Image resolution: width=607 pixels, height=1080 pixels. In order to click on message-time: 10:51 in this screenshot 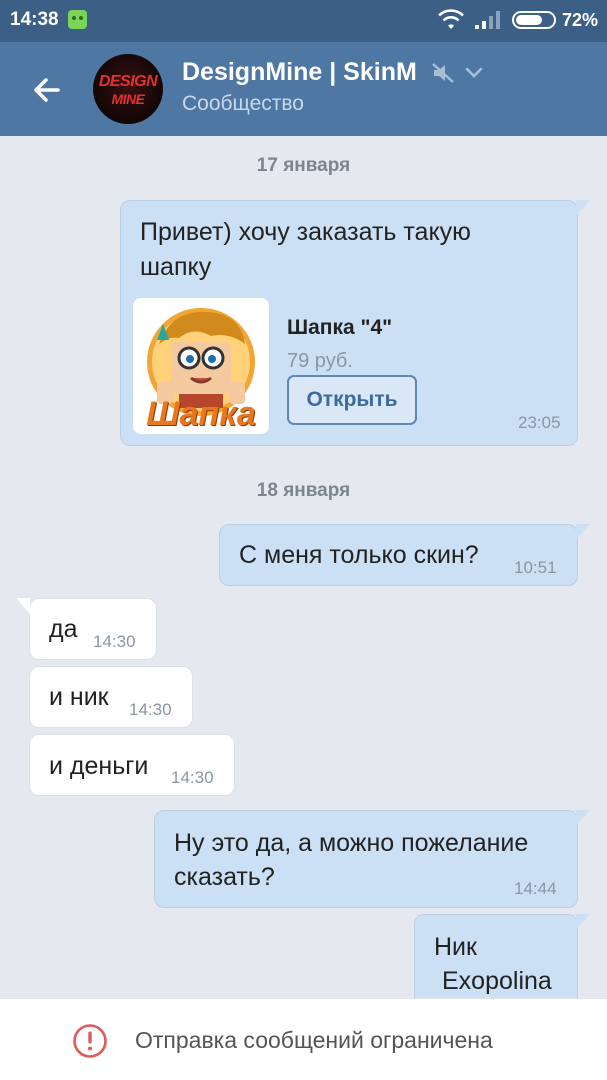, I will do `click(535, 567)`.